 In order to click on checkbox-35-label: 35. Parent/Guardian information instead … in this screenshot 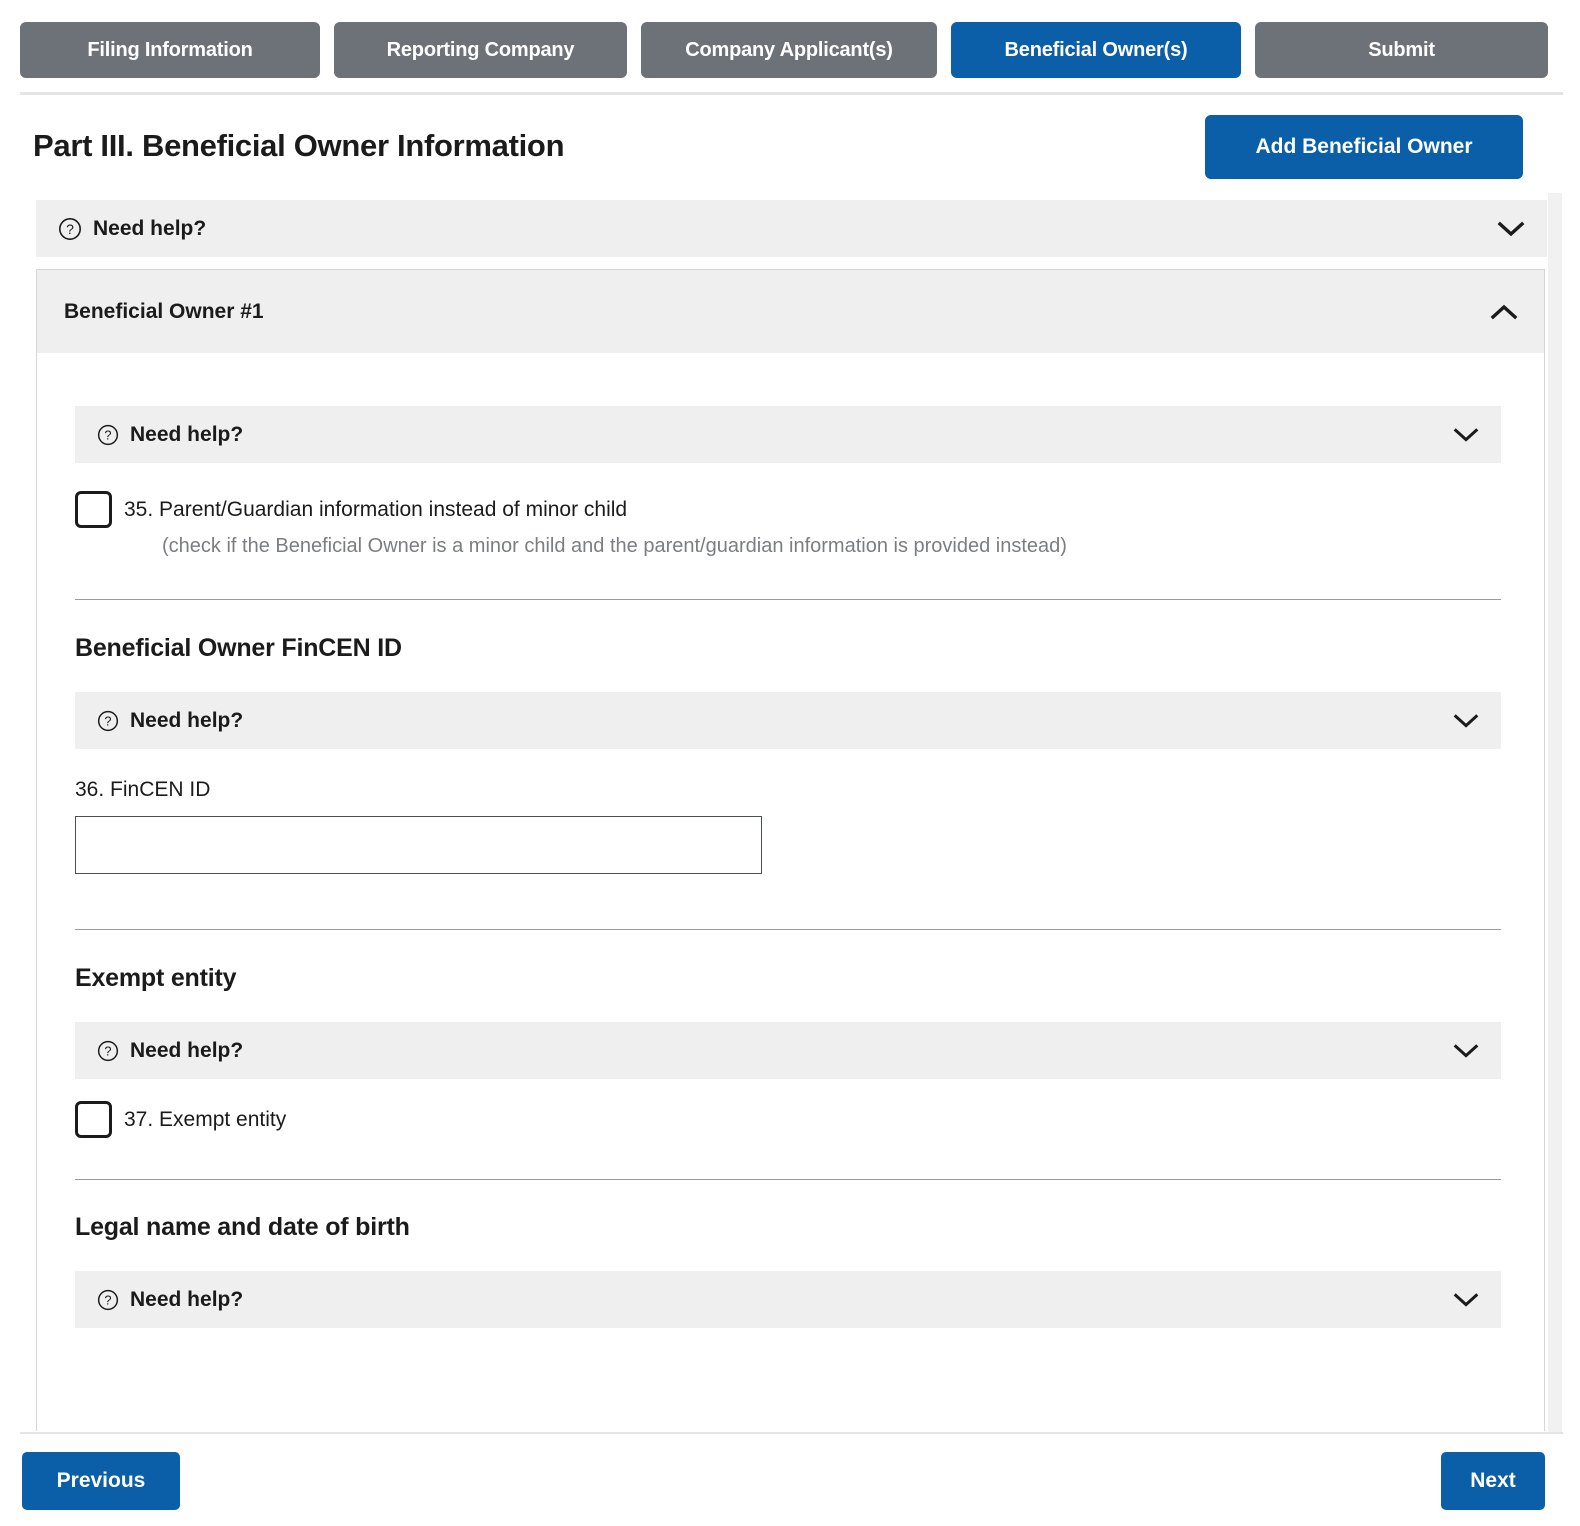, I will do `click(376, 509)`.